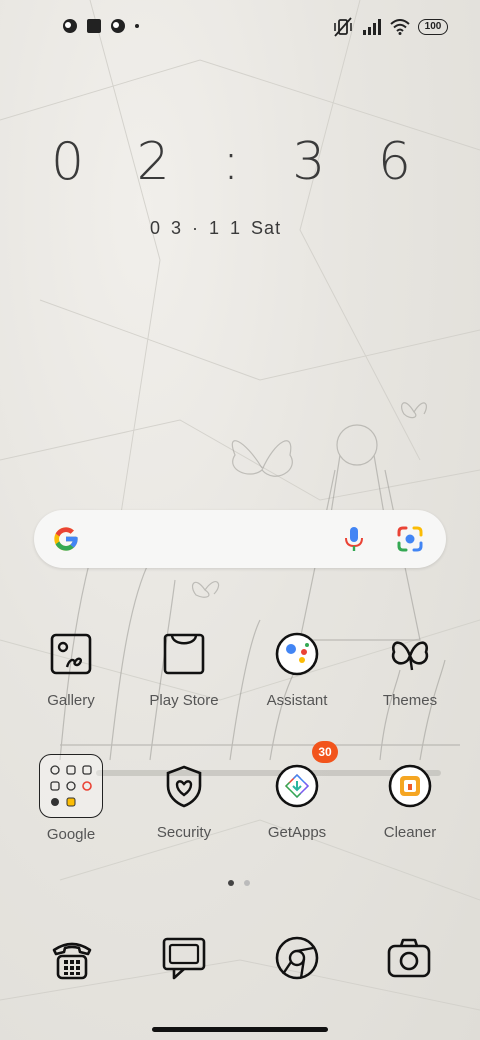 Image resolution: width=480 pixels, height=1040 pixels. I want to click on app-getapps: GetApps, so click(297, 801).